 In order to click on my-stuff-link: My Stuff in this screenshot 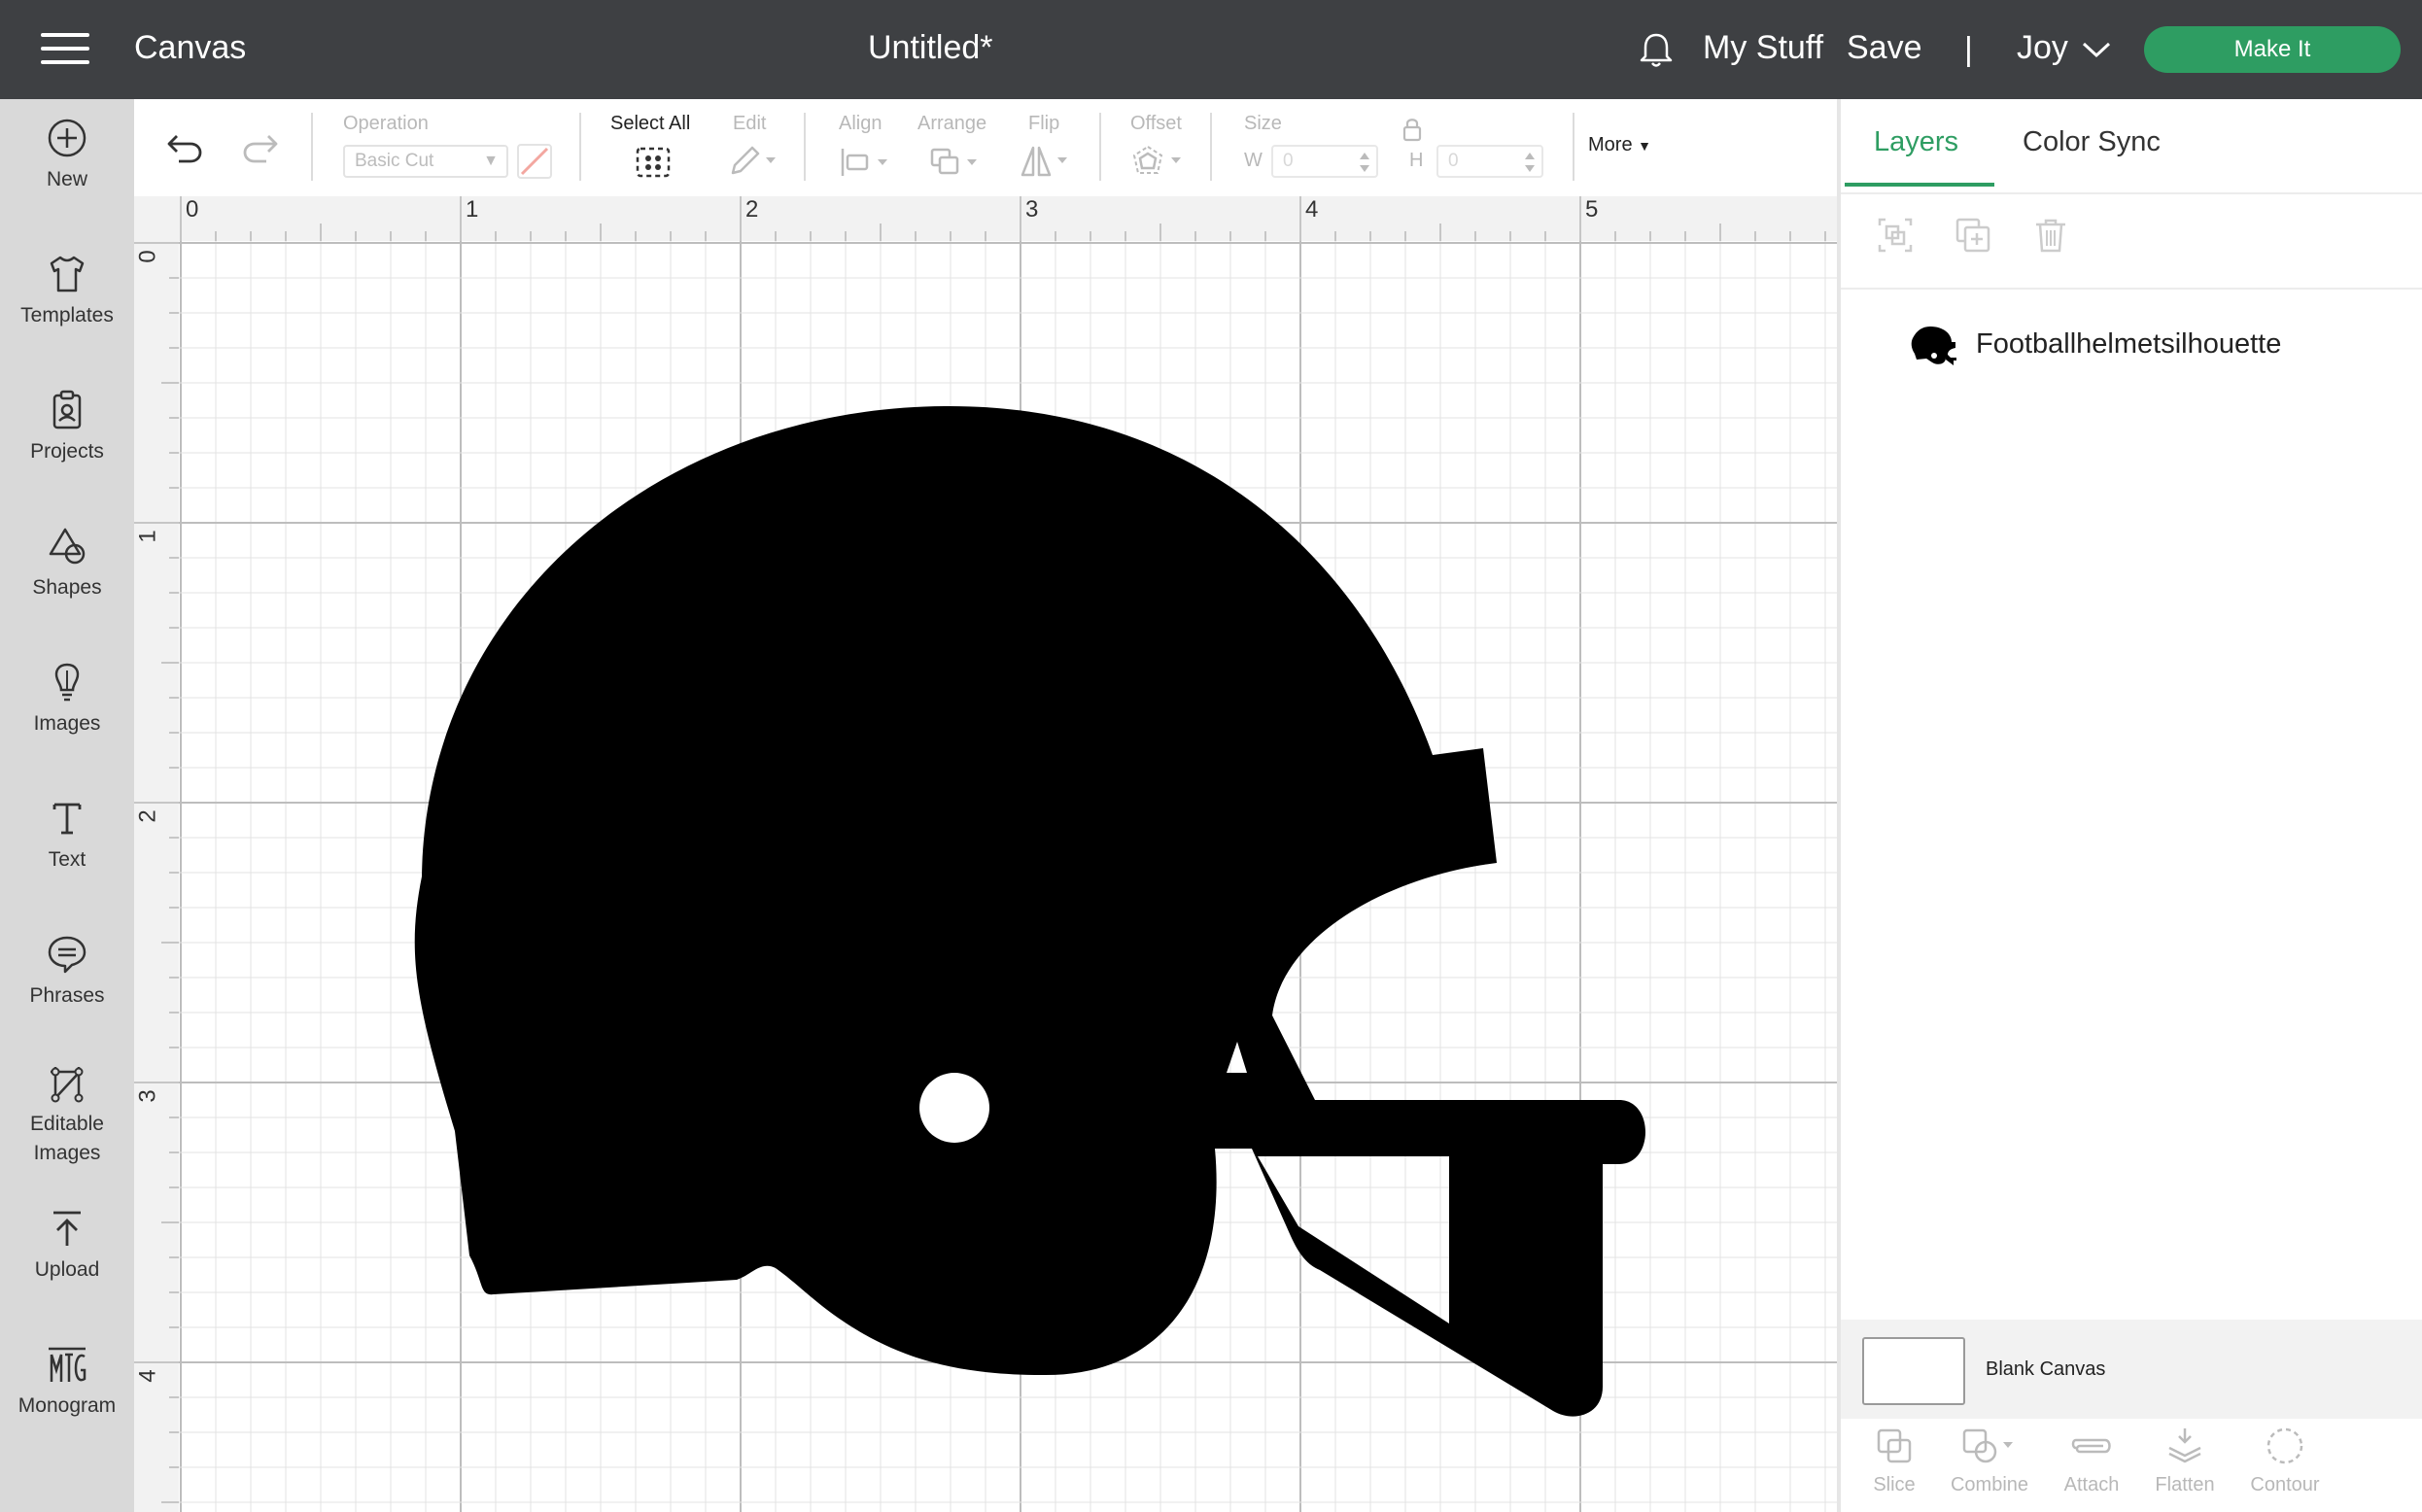, I will do `click(1763, 48)`.